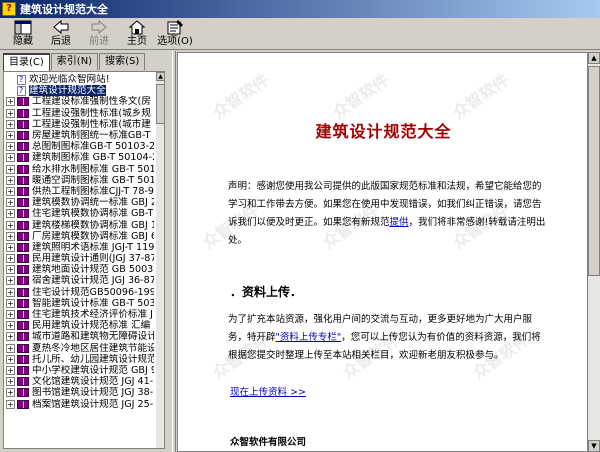 Image resolution: width=600 pixels, height=452 pixels. Describe the element at coordinates (309, 337) in the screenshot. I see `upload-column-link: "资料上传专栏"` at that location.